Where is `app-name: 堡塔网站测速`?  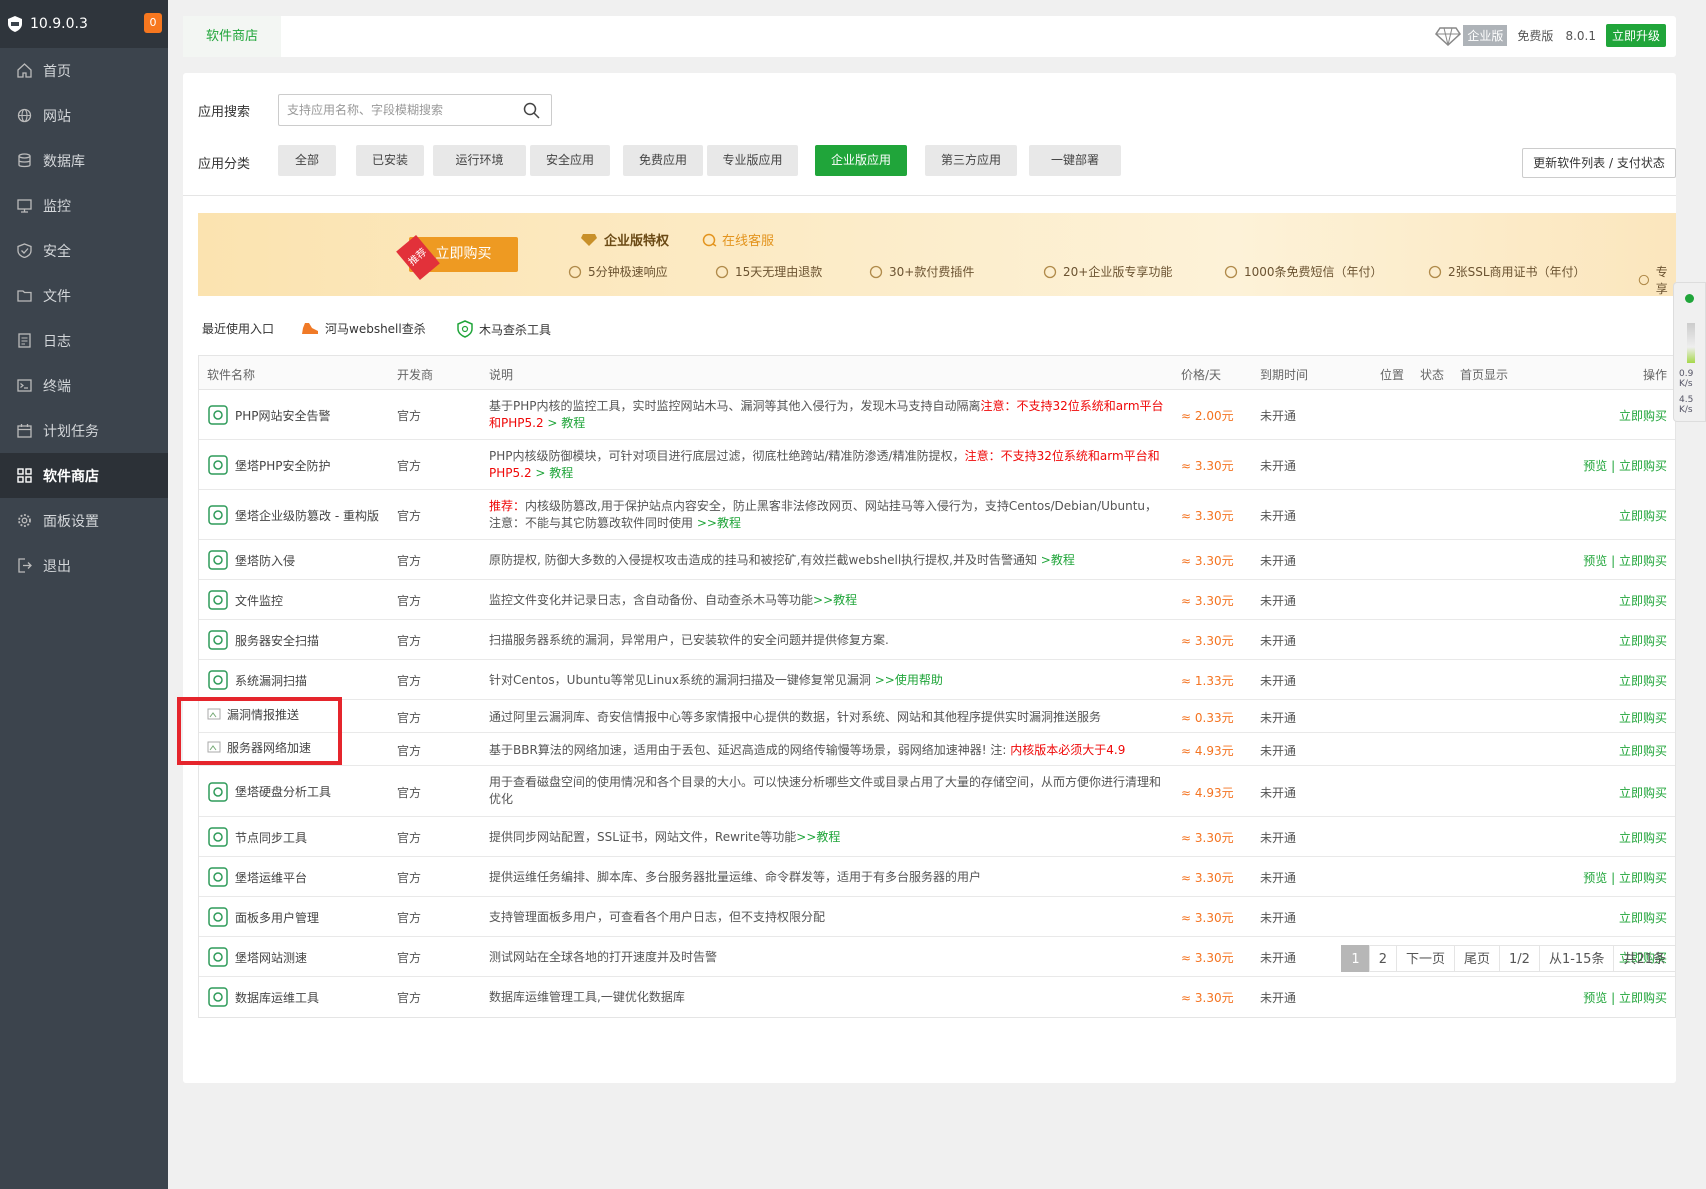
app-name: 堡塔网站测速 is located at coordinates (257, 957).